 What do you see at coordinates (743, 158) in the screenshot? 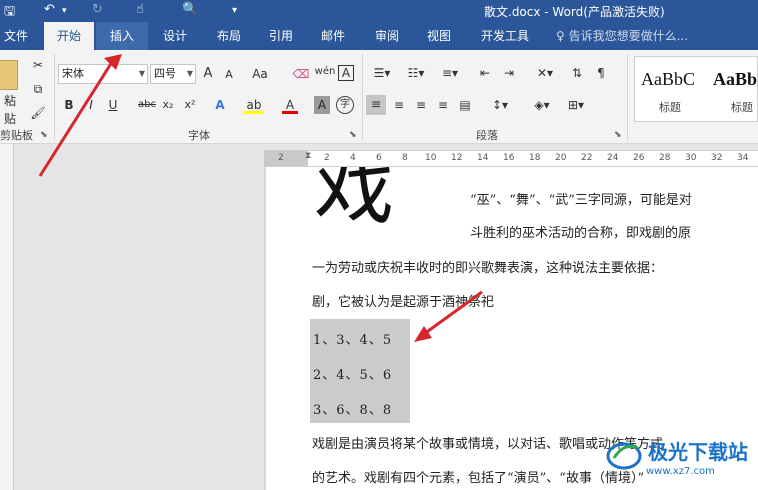
I see `ruler-tick: 34` at bounding box center [743, 158].